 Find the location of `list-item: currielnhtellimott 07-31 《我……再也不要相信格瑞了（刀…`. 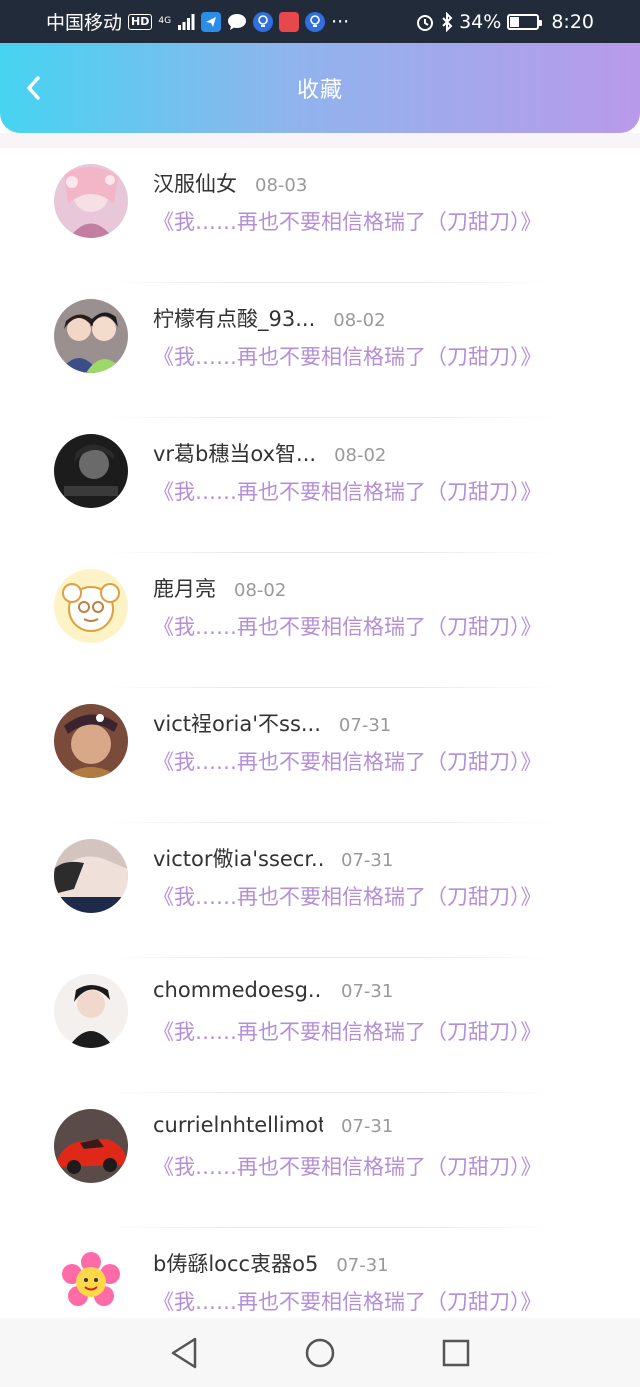

list-item: currielnhtellimott 07-31 《我……再也不要相信格瑞了（刀… is located at coordinates (320, 1160).